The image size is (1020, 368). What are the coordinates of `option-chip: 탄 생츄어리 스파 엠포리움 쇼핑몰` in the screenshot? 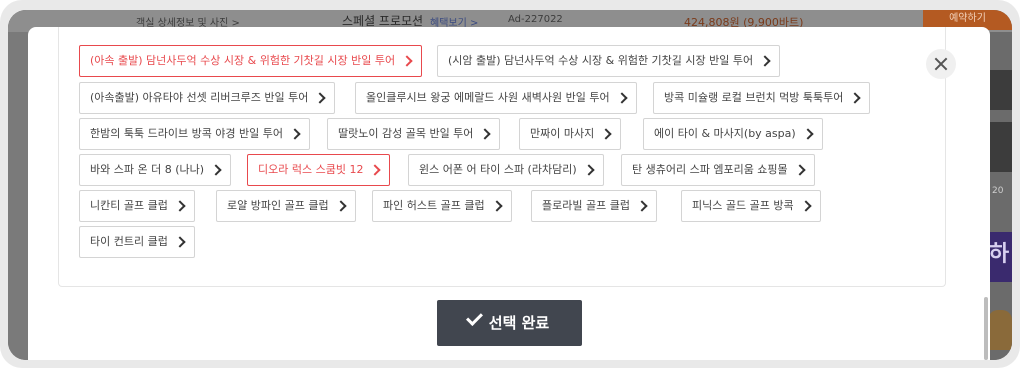 It's located at (718, 170).